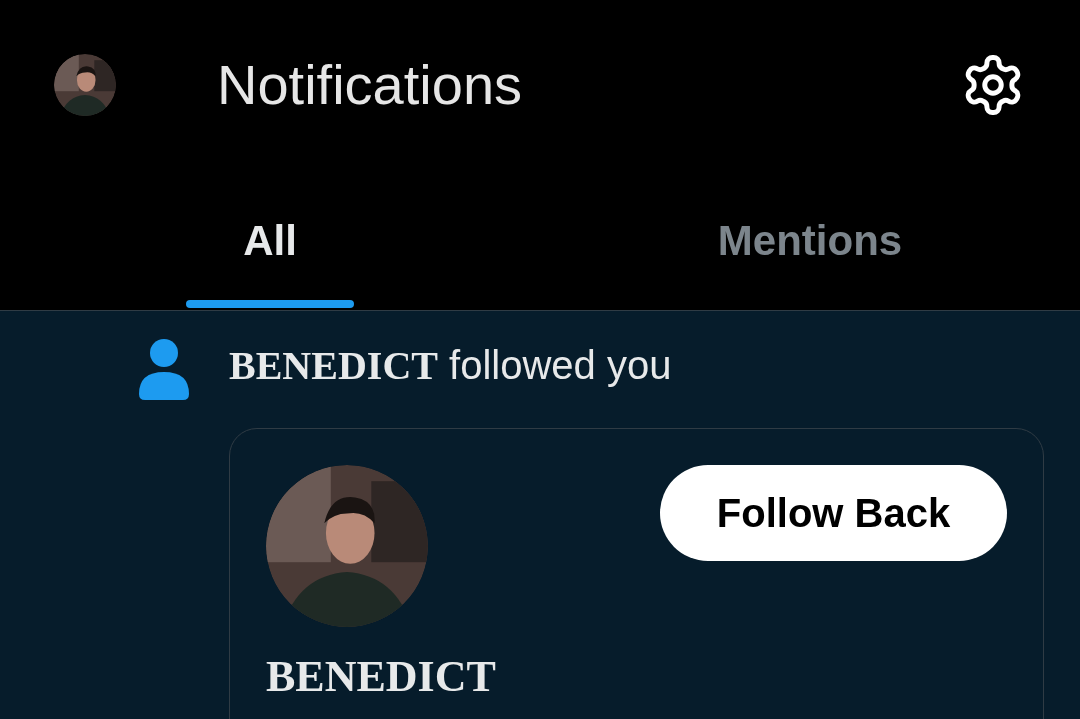  What do you see at coordinates (164, 369) in the screenshot?
I see `person-icon` at bounding box center [164, 369].